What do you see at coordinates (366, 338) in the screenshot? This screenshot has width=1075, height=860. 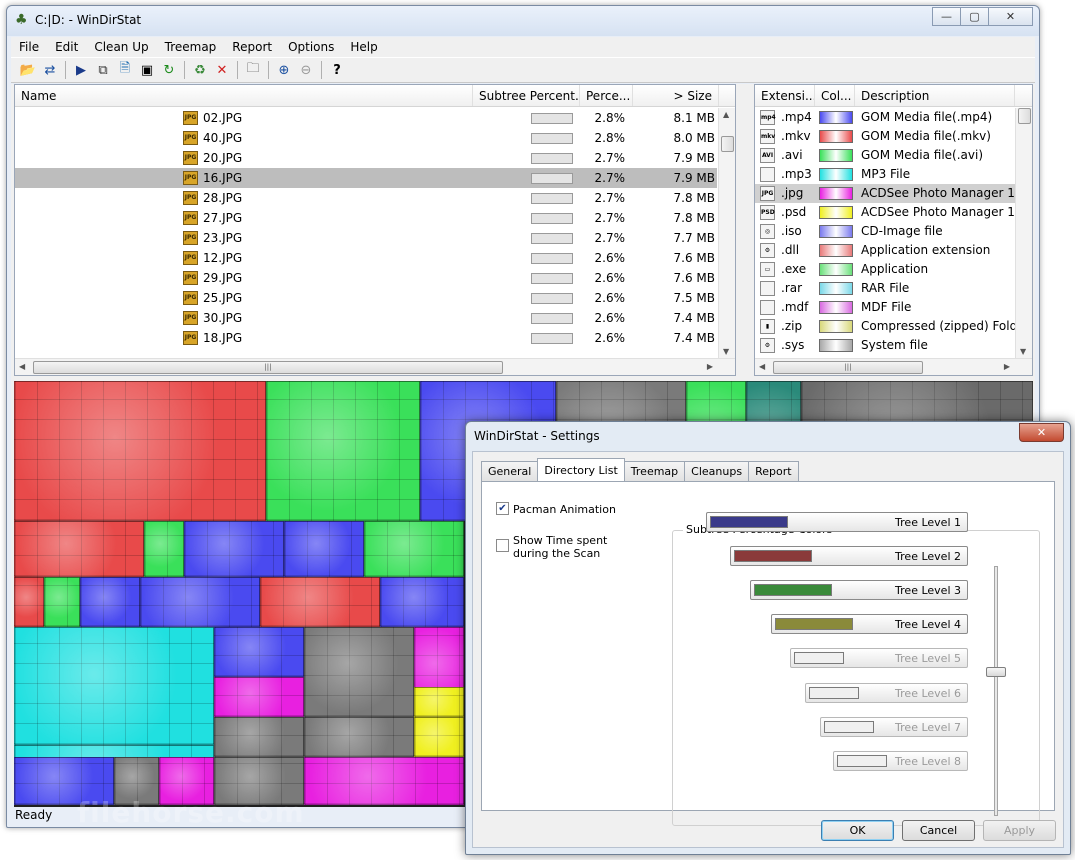 I see `table-row: JPG 18.JPG 2.6% 7.4 MB` at bounding box center [366, 338].